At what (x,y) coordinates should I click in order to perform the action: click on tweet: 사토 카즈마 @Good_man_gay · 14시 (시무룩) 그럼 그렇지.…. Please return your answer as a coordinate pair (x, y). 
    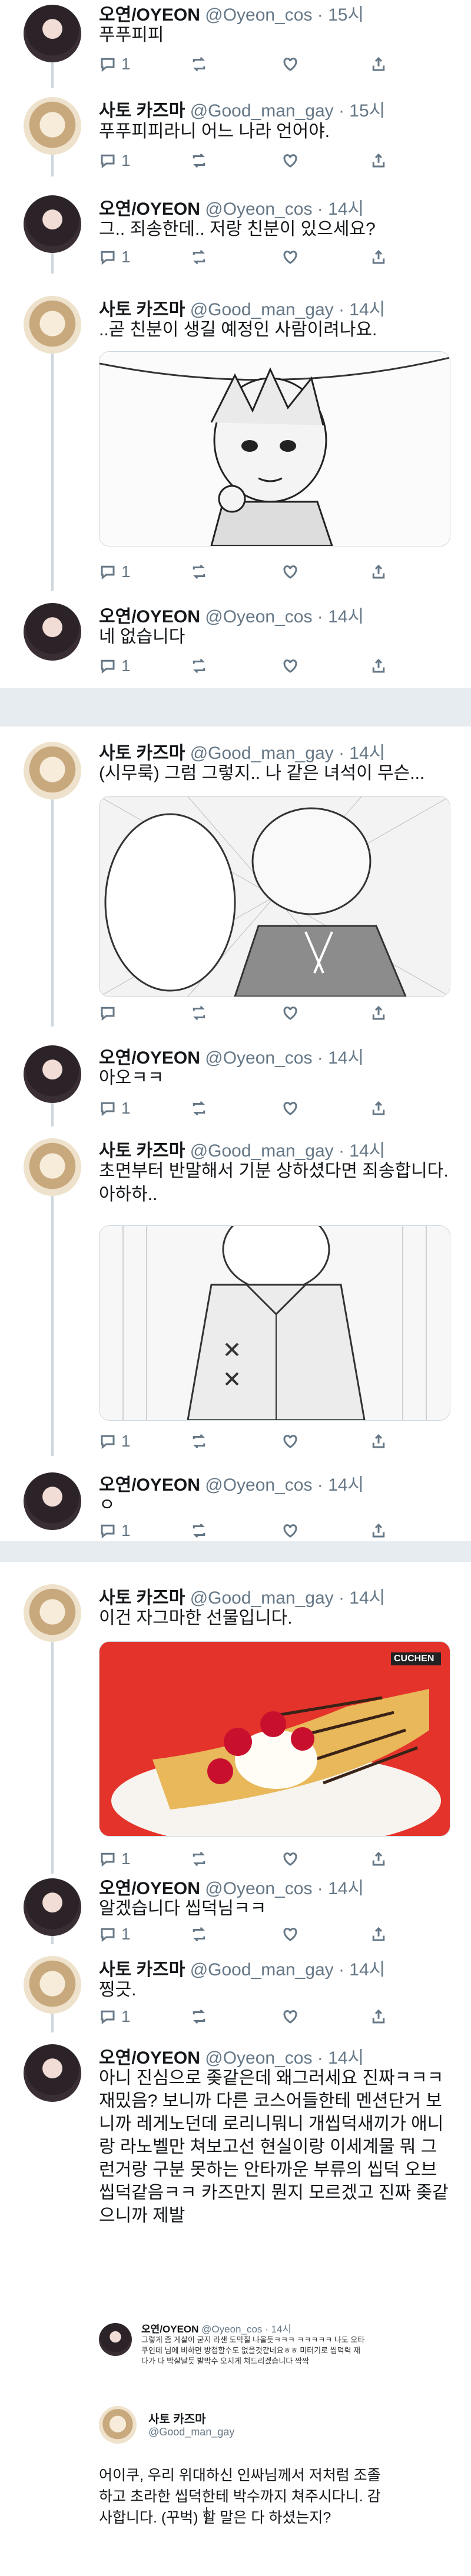
    Looking at the image, I should click on (235, 877).